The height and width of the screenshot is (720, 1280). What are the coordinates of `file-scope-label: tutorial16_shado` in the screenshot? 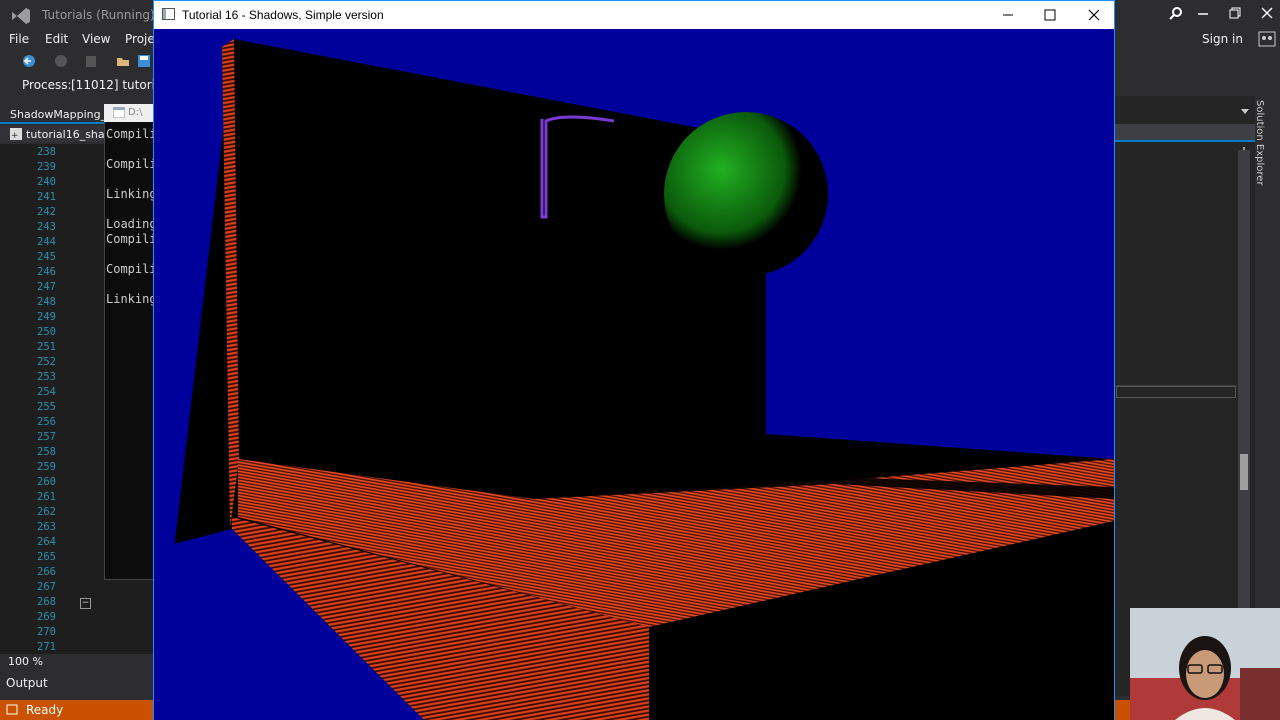 It's located at (66, 134).